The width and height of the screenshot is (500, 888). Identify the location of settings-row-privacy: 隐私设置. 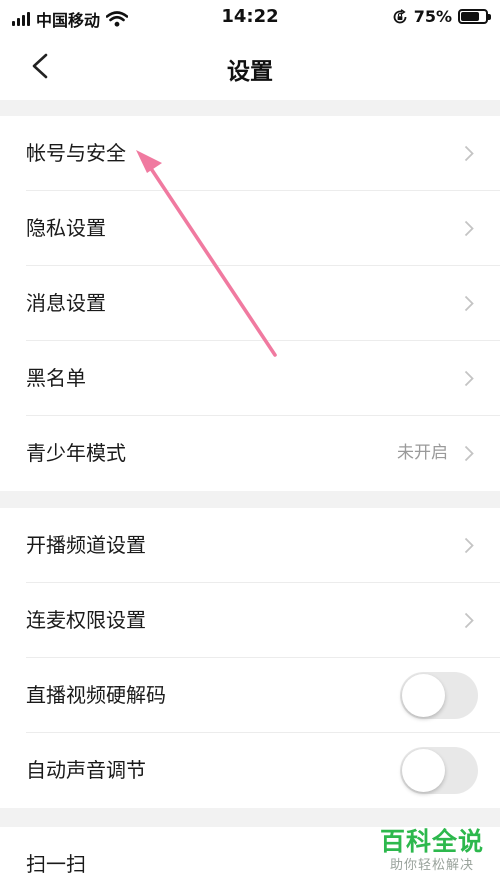
(250, 228).